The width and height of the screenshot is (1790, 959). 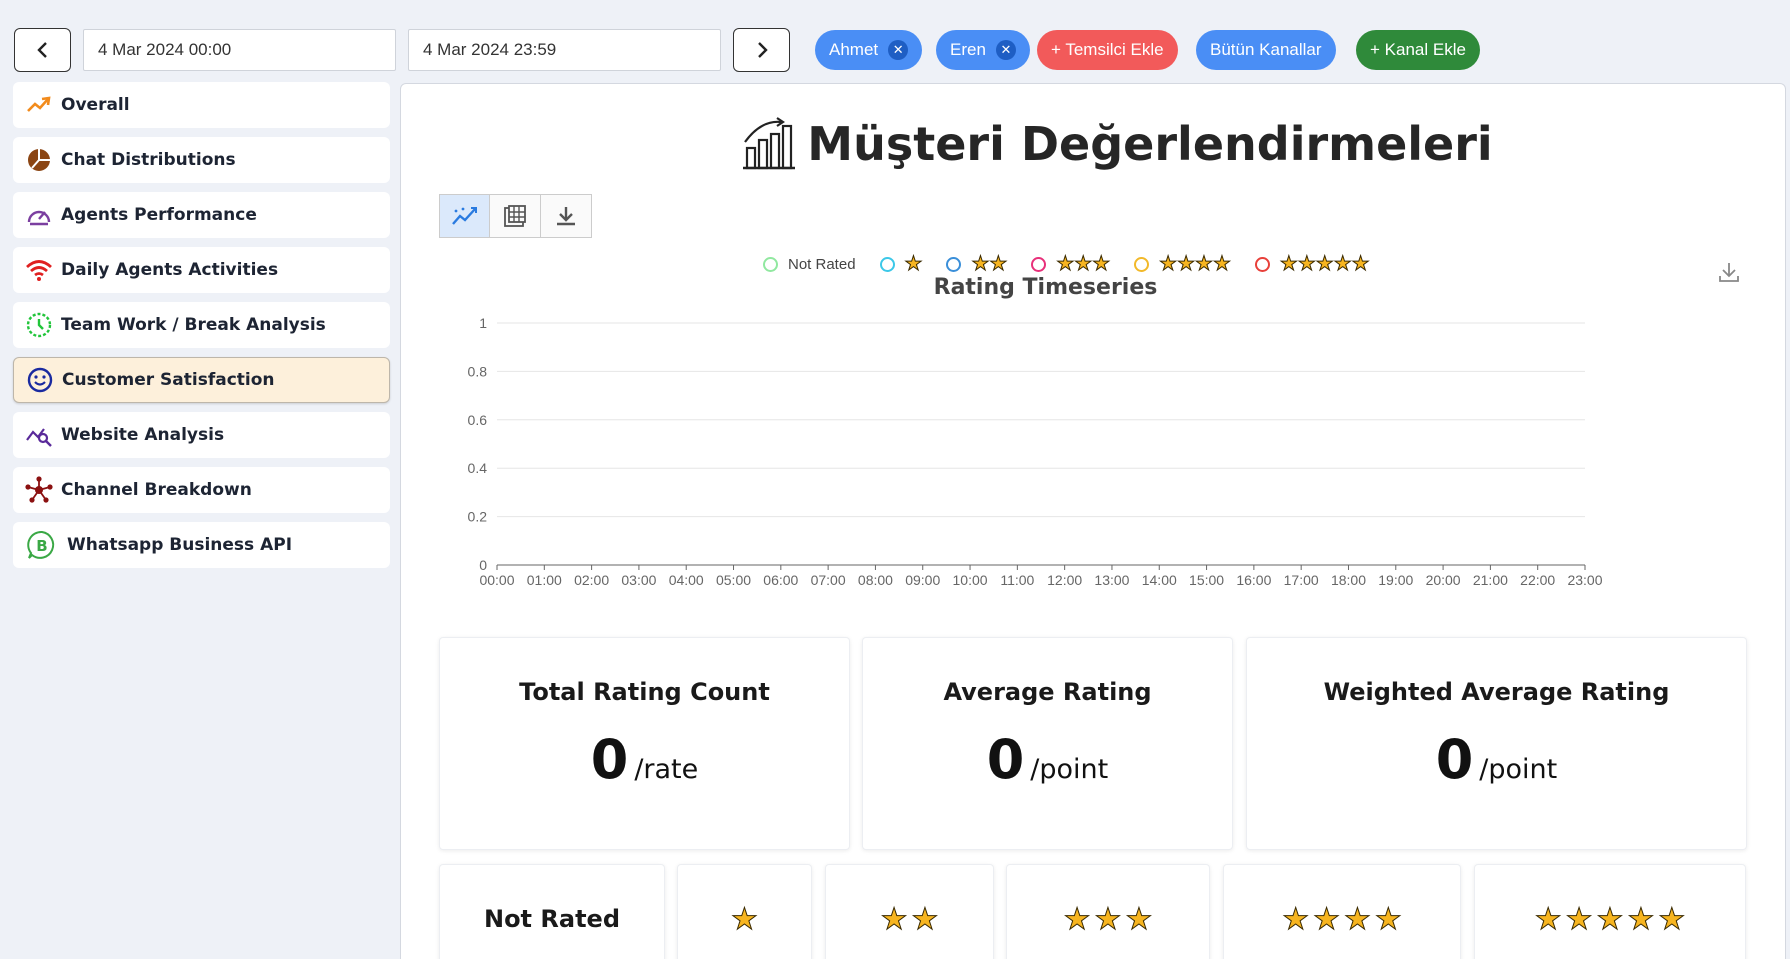 I want to click on start-date-input: 4 Mar 2024 00:00, so click(x=239, y=50).